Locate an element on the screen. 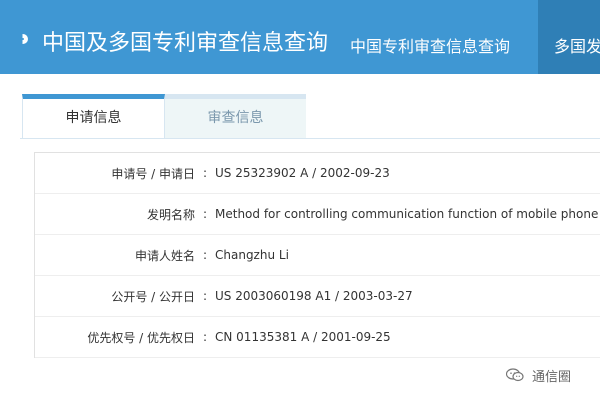 The image size is (600, 400). wechat-watermark: 通信圈 is located at coordinates (538, 375).